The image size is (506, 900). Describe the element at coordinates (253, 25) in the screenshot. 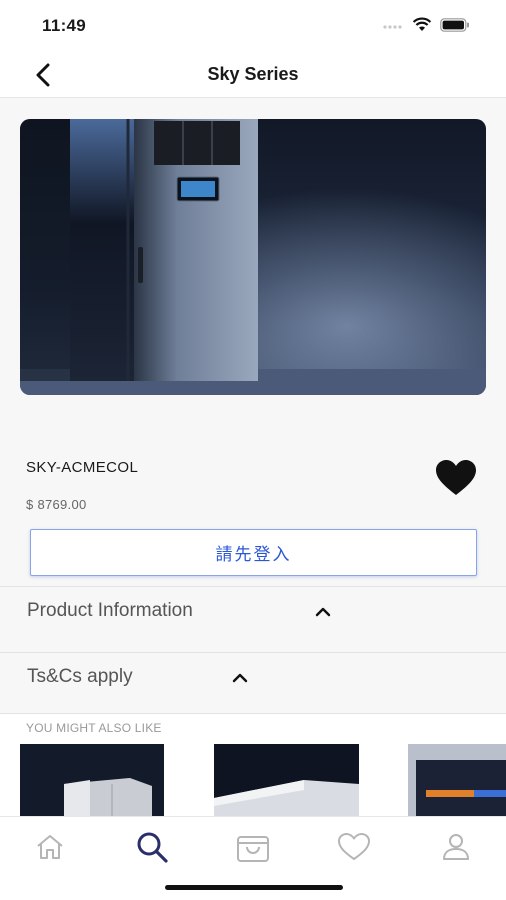

I see `status-bar: 11:49` at that location.